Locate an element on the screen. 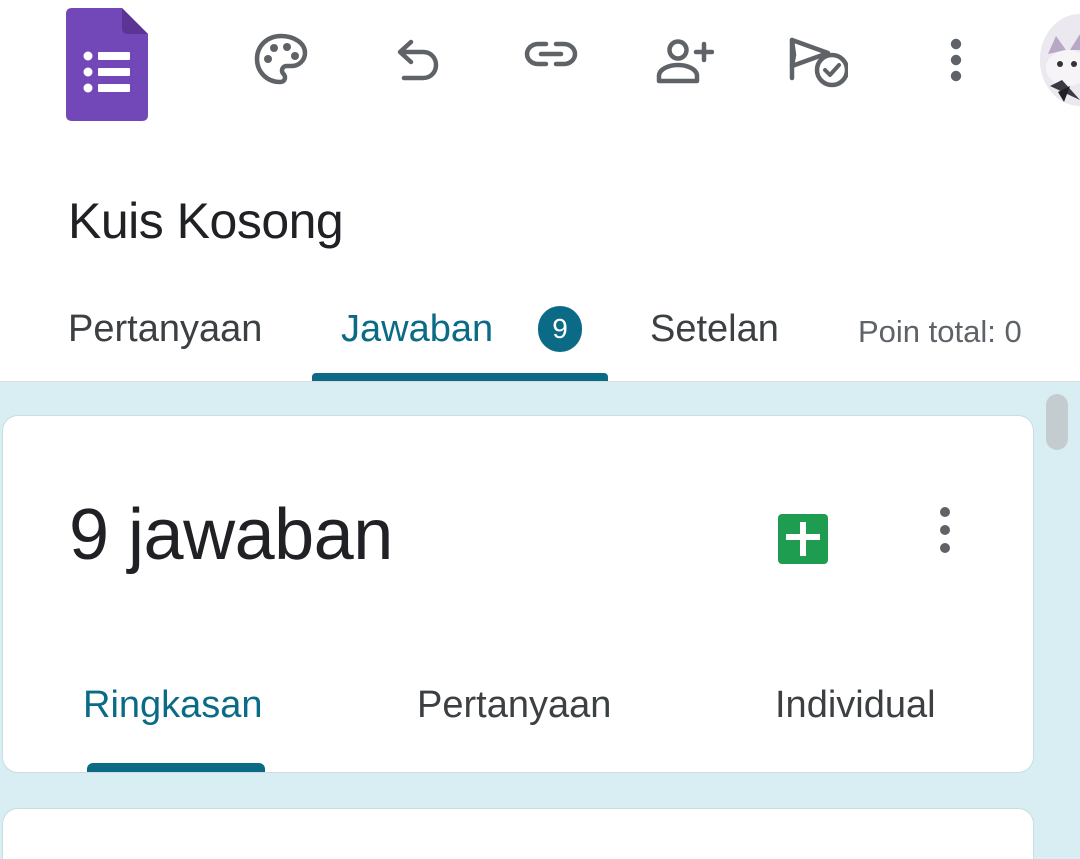 The height and width of the screenshot is (859, 1080). subtab-question: Pertanyaan is located at coordinates (514, 705).